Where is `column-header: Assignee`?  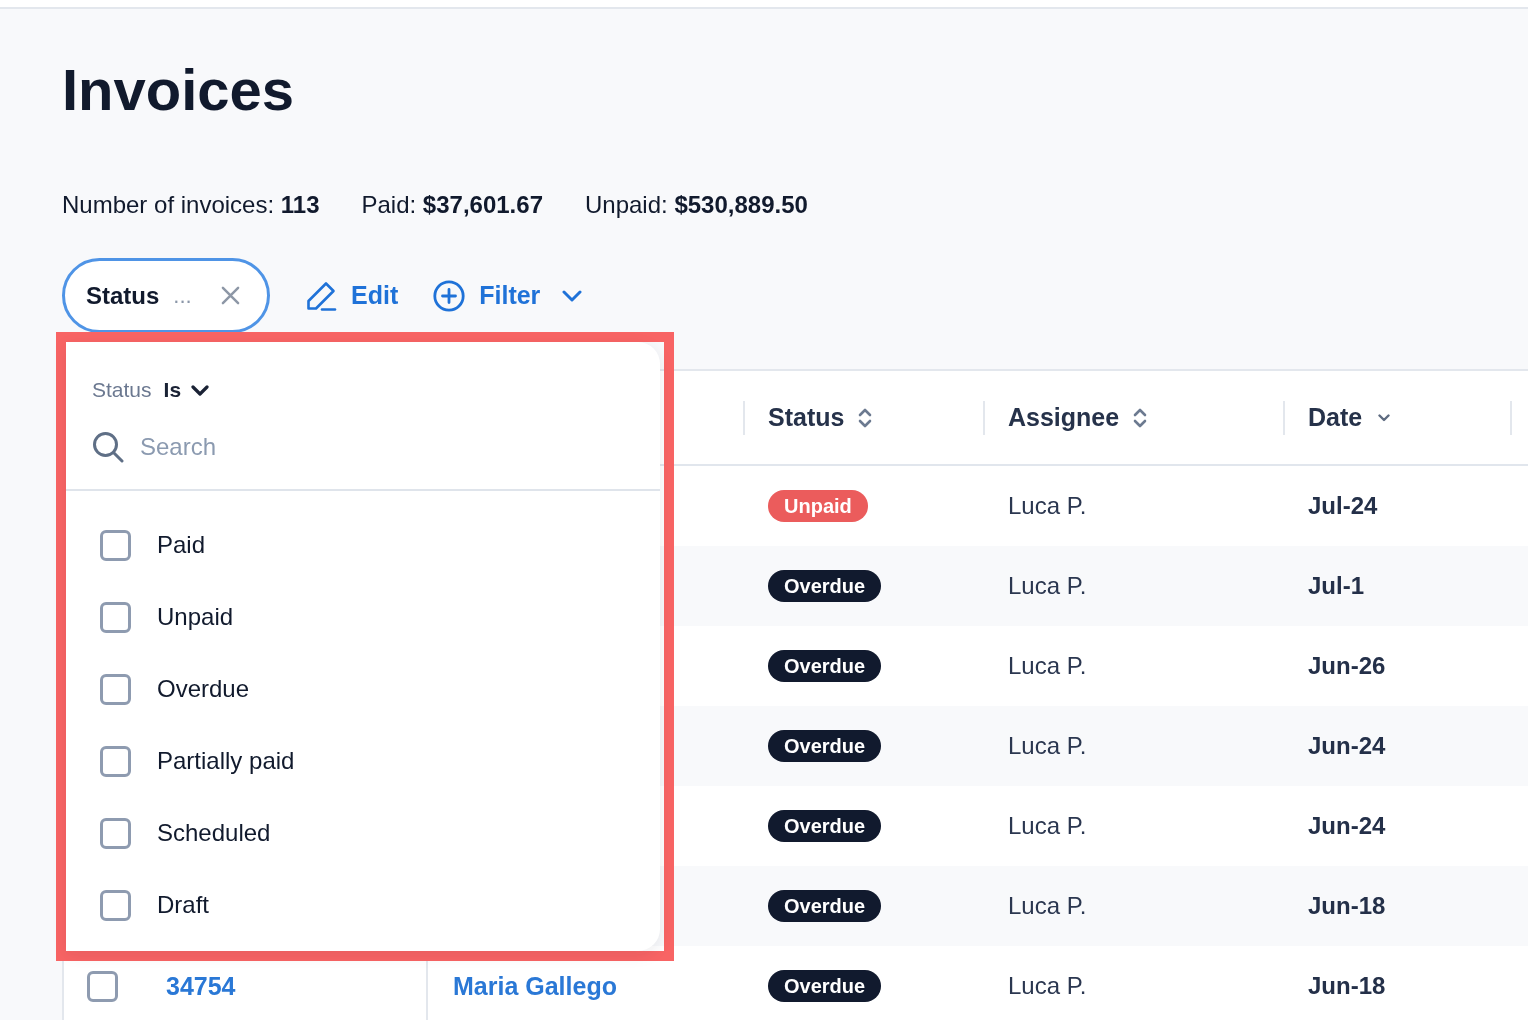
column-header: Assignee is located at coordinates (1064, 417).